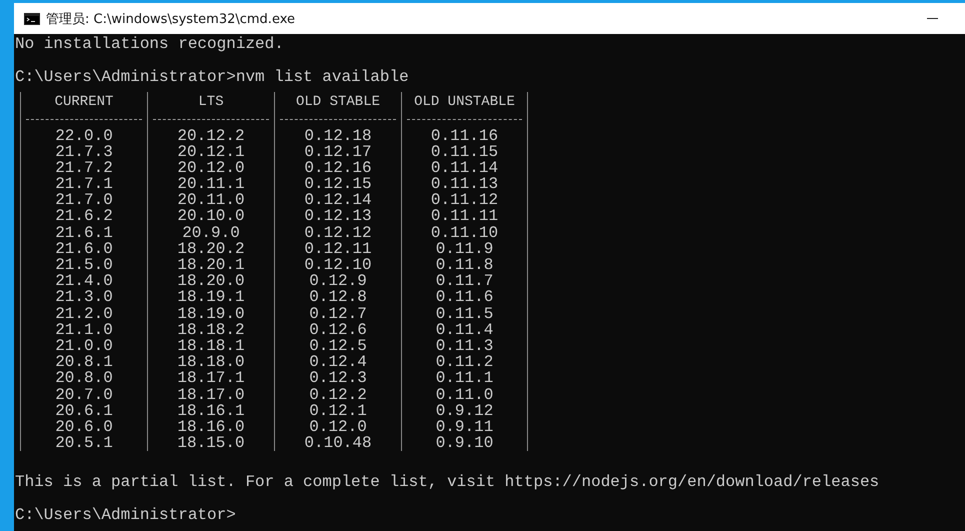 The image size is (965, 531). I want to click on table-cell-text: 0.12.11, so click(338, 248).